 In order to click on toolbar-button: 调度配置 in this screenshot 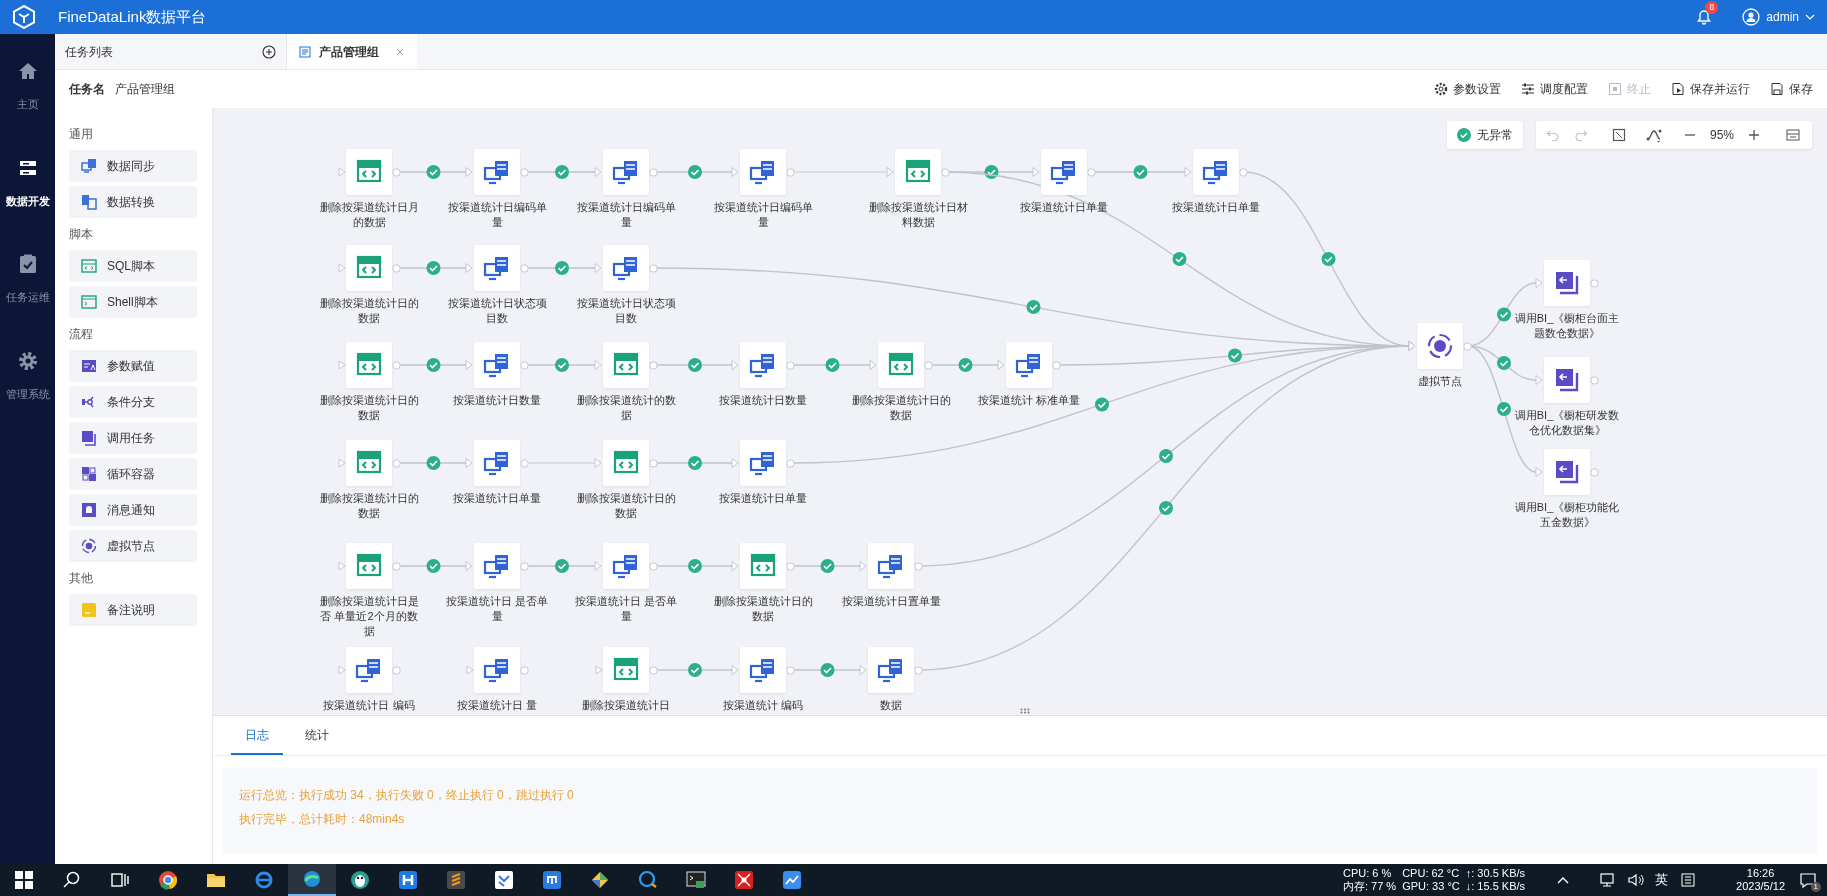, I will do `click(1554, 89)`.